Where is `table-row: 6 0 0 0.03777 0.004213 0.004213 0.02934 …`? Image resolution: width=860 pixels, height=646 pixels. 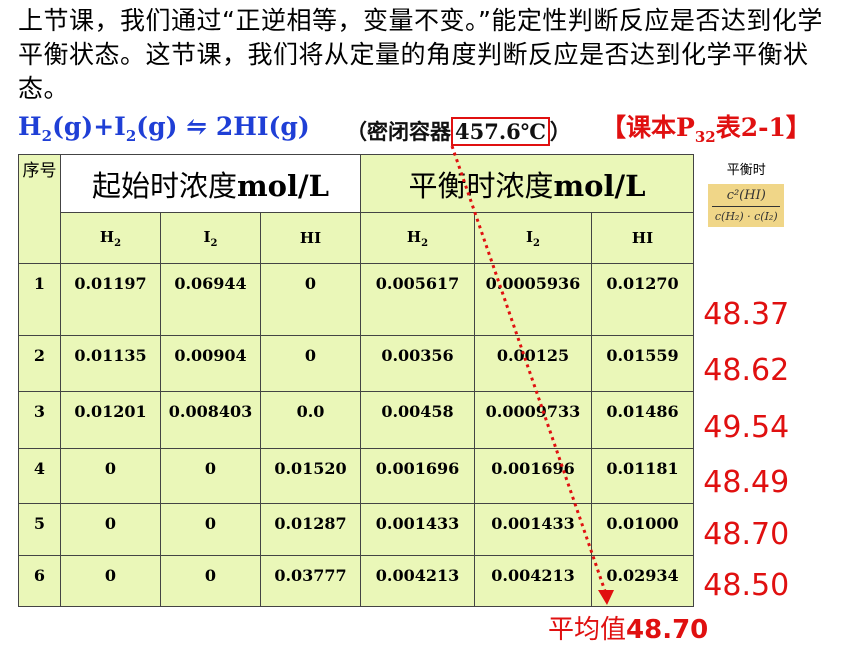 table-row: 6 0 0 0.03777 0.004213 0.004213 0.02934 … is located at coordinates (408, 581).